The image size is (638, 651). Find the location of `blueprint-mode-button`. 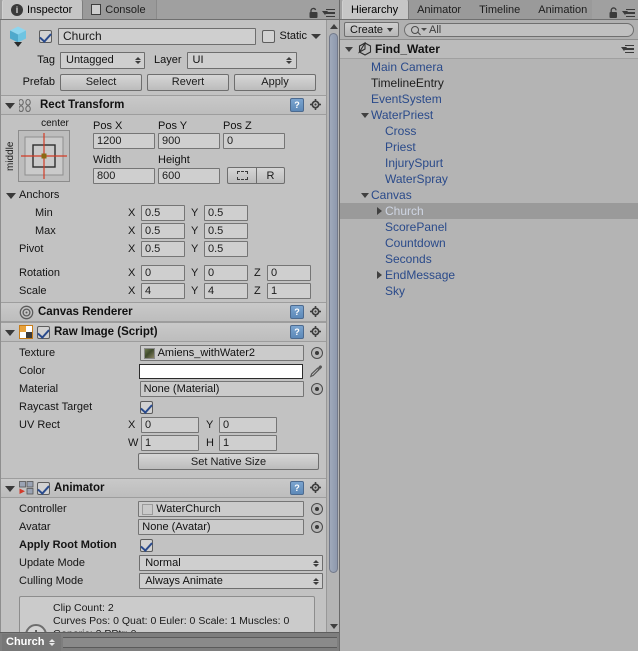

blueprint-mode-button is located at coordinates (242, 175).